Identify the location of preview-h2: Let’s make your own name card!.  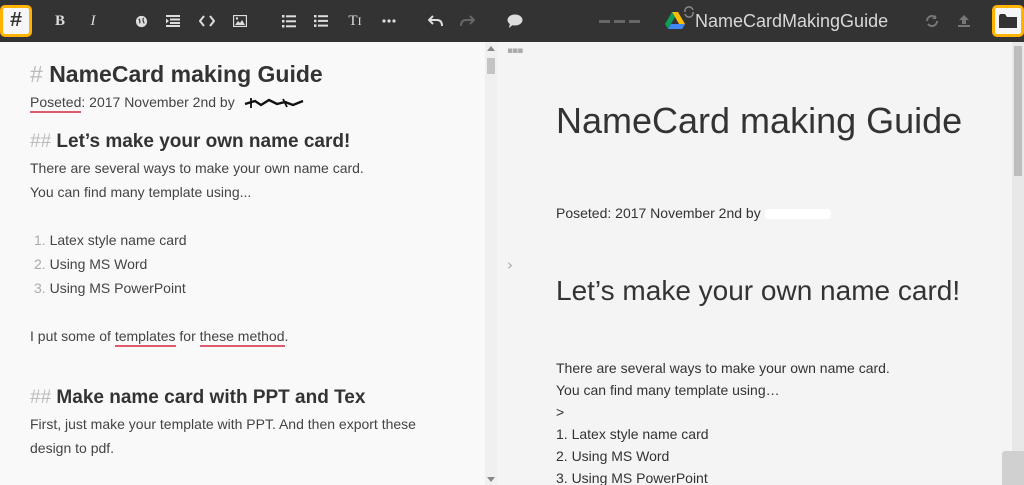
(758, 290).